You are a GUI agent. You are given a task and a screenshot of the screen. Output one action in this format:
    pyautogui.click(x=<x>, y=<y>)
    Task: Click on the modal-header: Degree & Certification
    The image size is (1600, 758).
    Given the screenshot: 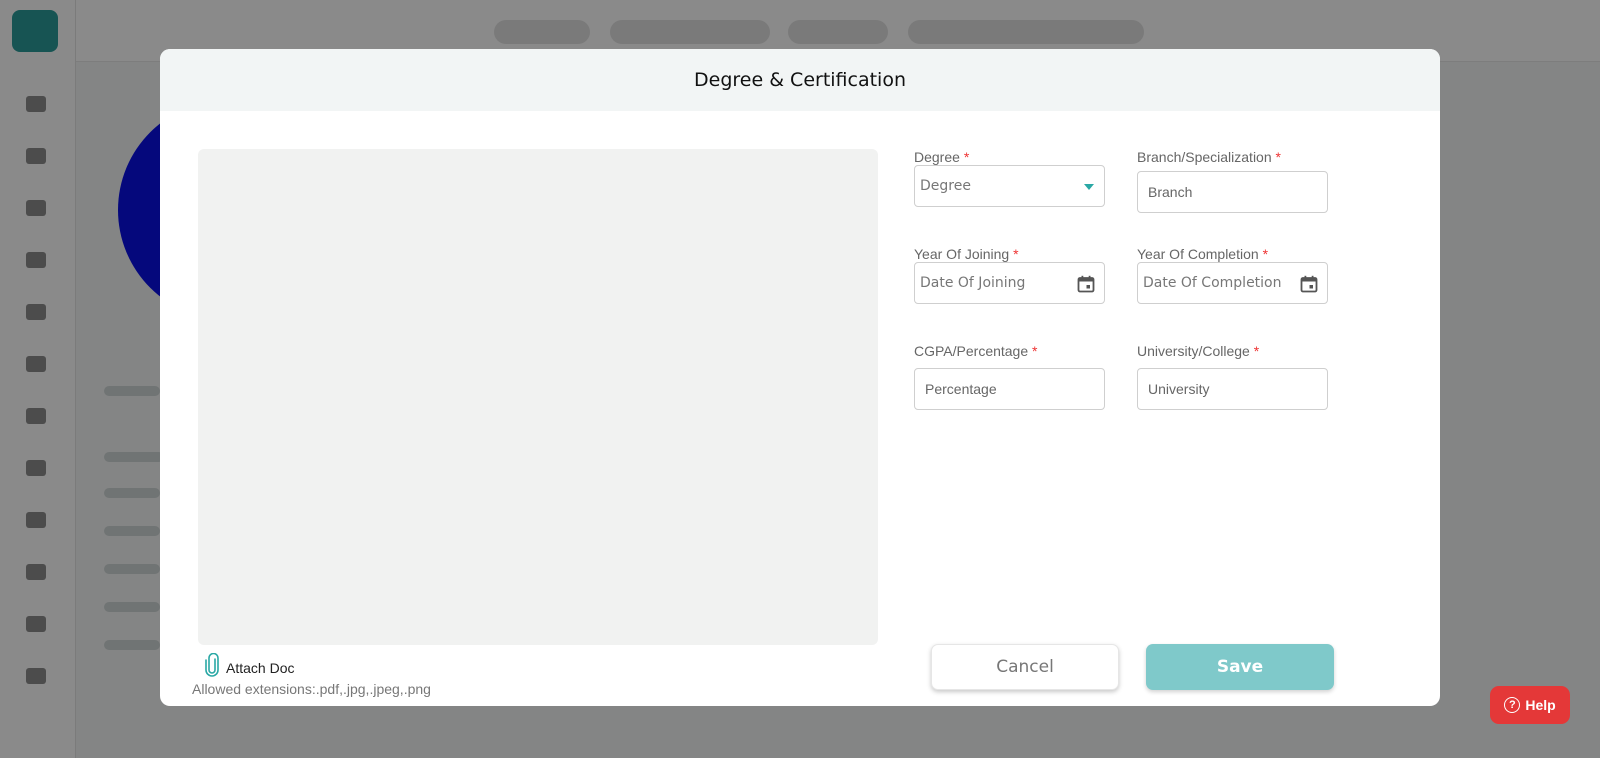 What is the action you would take?
    pyautogui.click(x=800, y=80)
    